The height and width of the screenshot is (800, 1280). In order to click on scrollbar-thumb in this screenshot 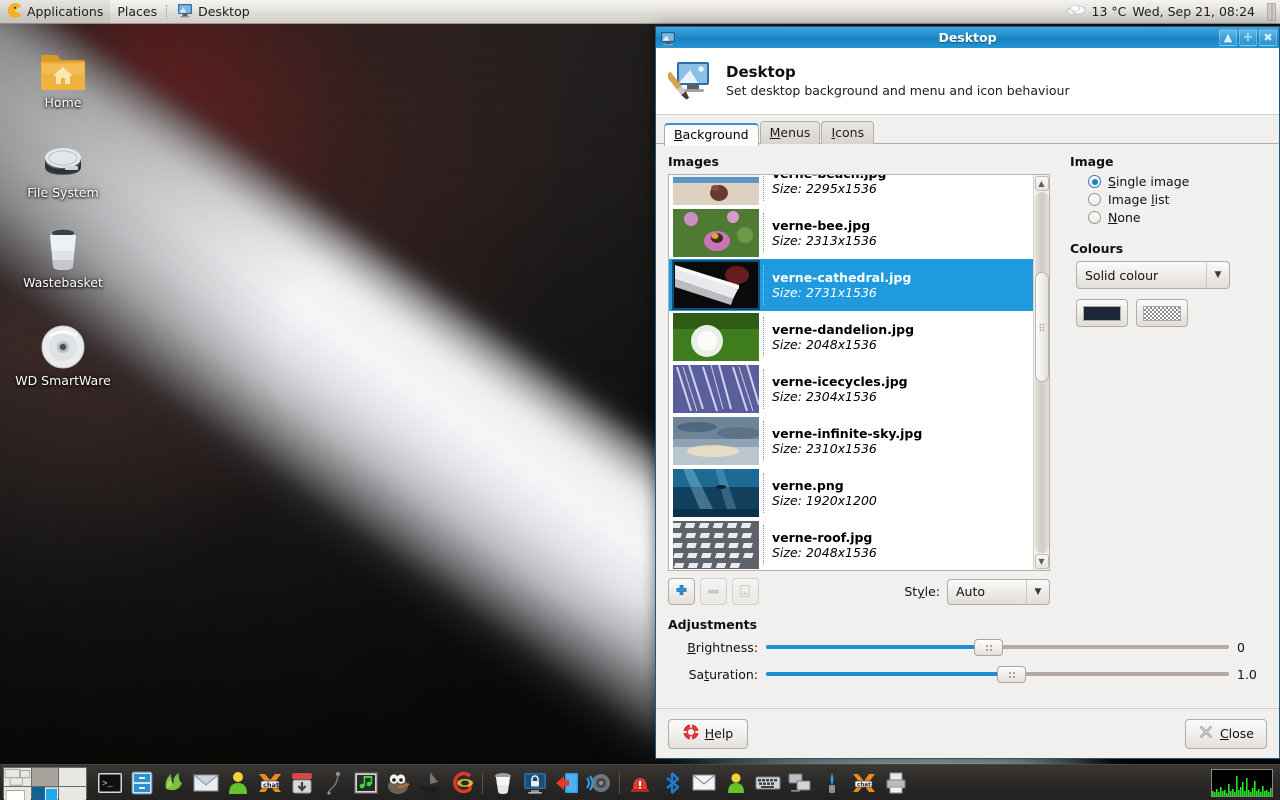, I will do `click(1041, 327)`.